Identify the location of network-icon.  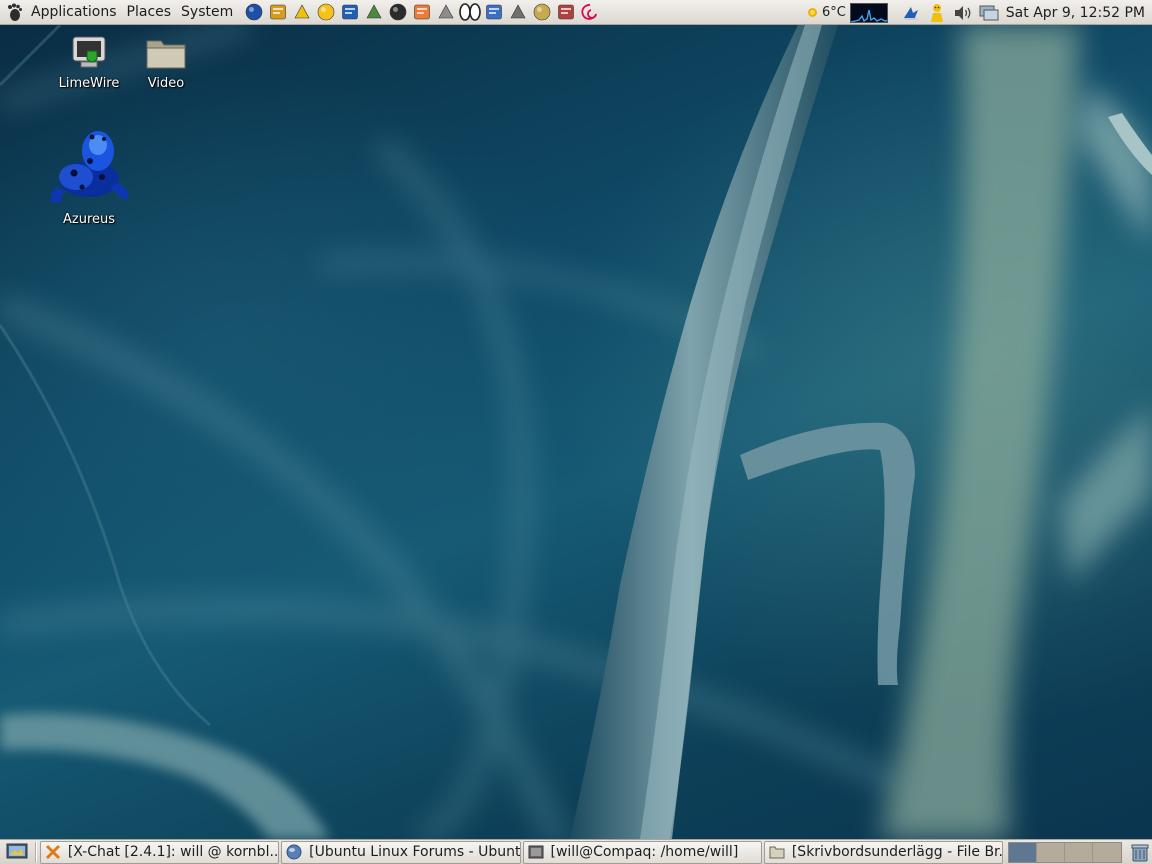
(989, 13).